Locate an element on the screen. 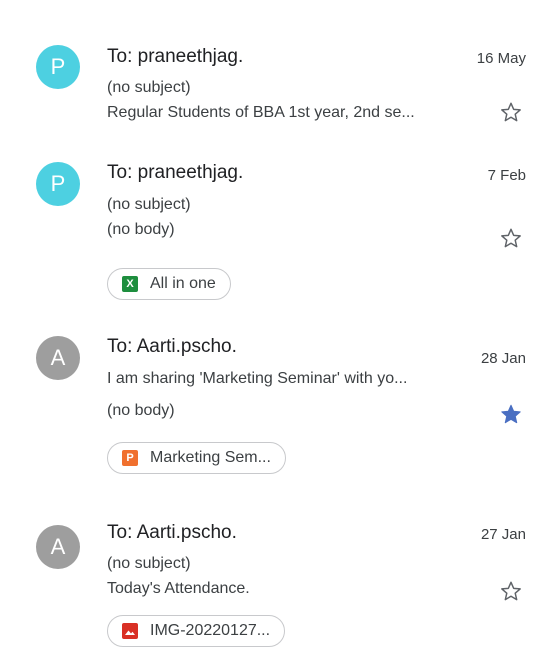 The image size is (536, 664). image-glyph-icon is located at coordinates (130, 632).